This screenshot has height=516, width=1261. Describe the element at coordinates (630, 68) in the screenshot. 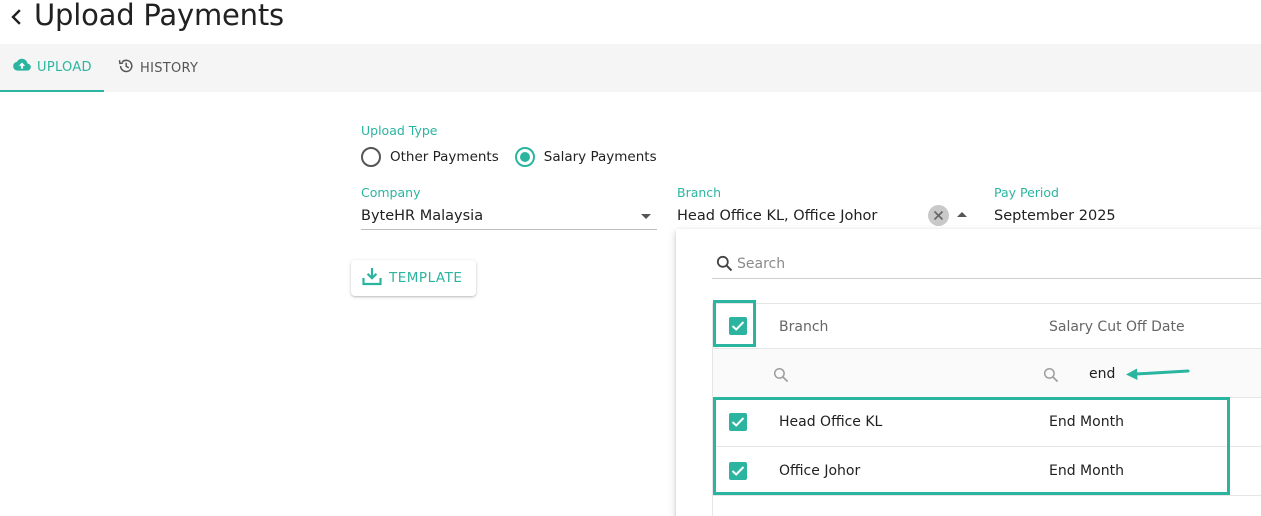

I see `tab-bar: UPLOAD HISTORY` at that location.